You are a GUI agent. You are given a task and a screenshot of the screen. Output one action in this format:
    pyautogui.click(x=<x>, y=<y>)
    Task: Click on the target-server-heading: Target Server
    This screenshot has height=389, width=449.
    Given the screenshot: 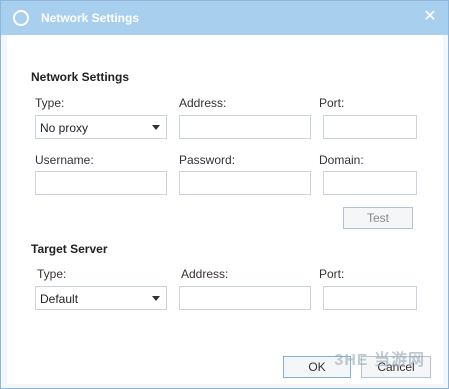 What is the action you would take?
    pyautogui.click(x=69, y=249)
    